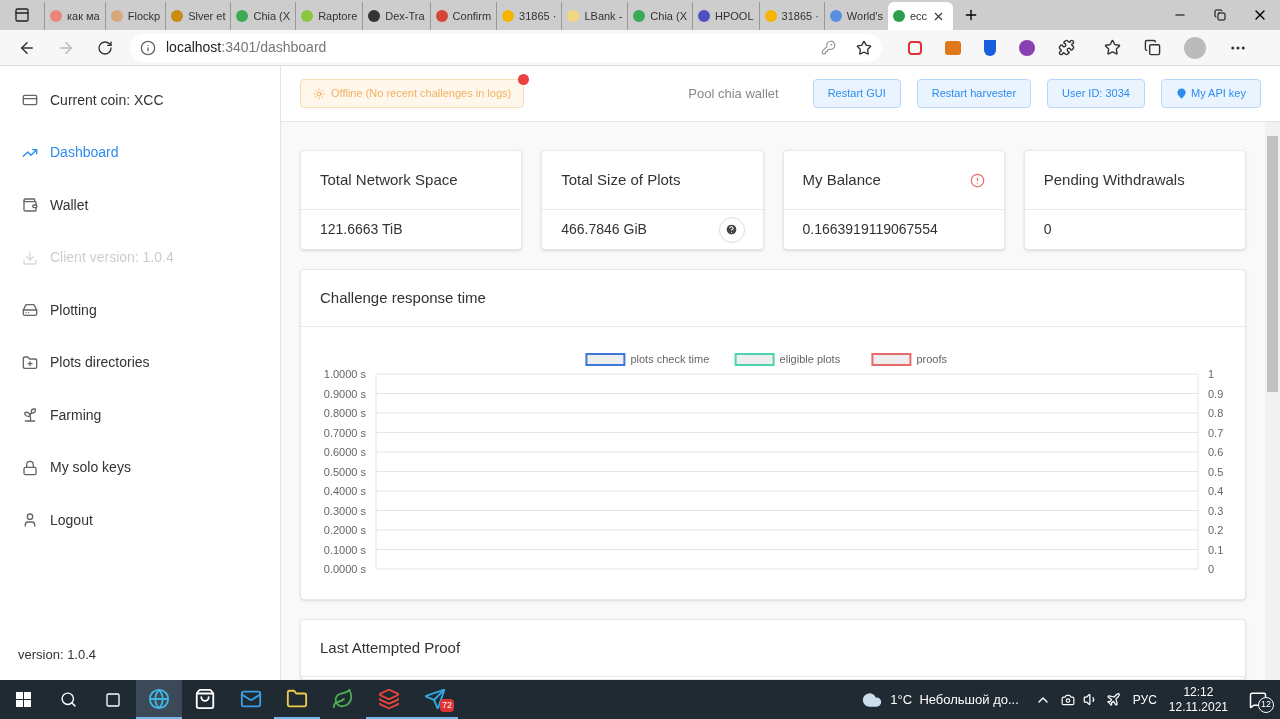  I want to click on sun-icon, so click(319, 93).